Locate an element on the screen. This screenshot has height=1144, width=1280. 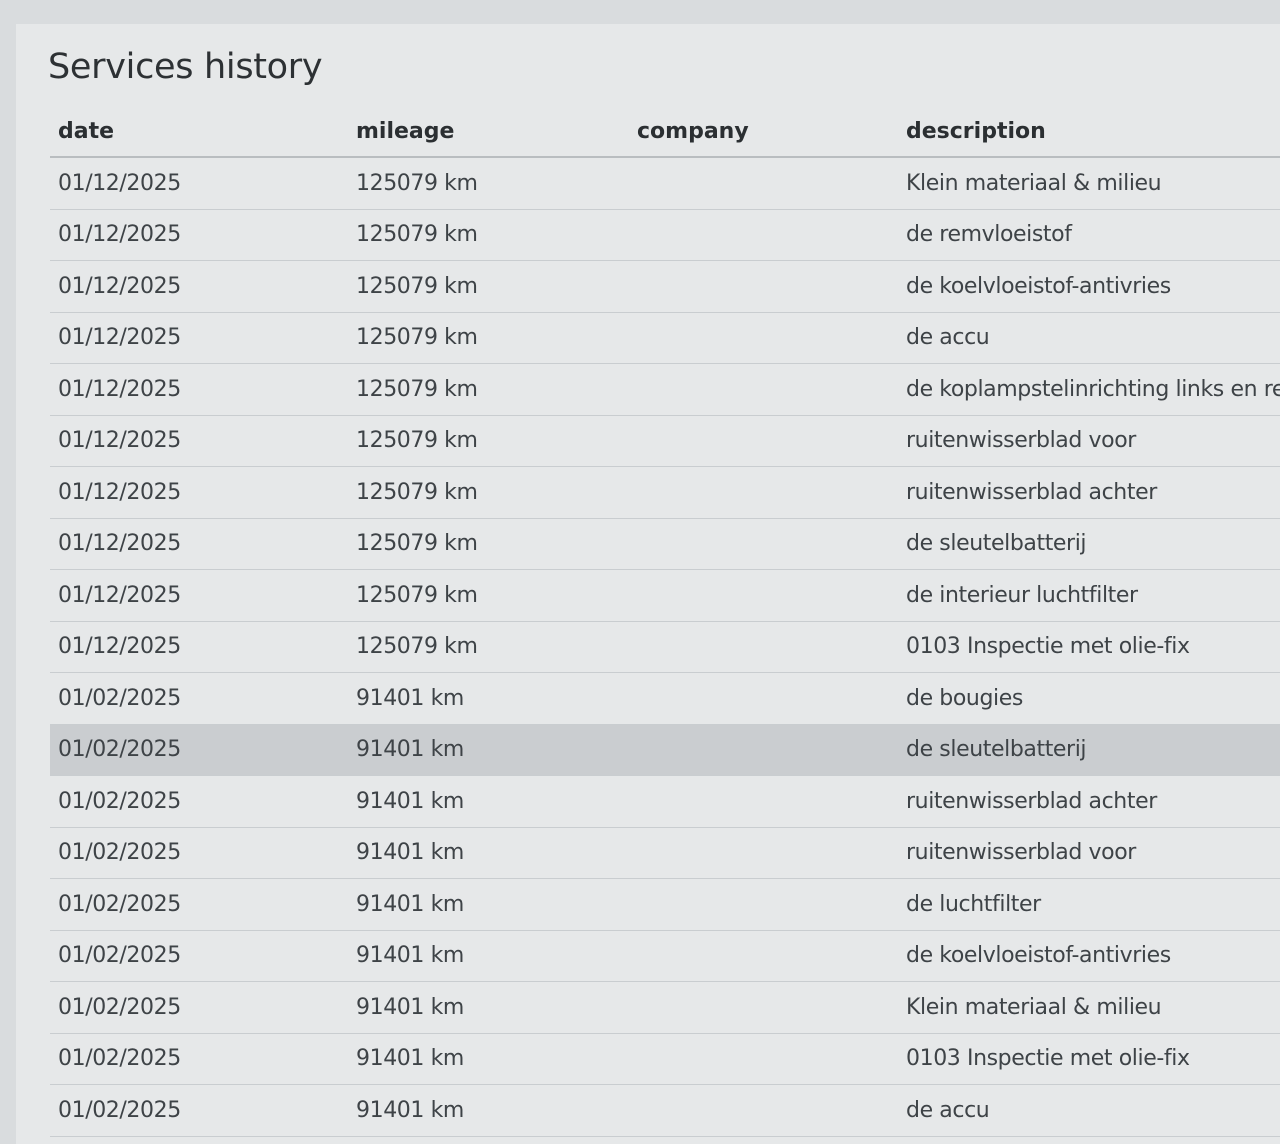
table-row: 01/02/2025 91401 km de accu is located at coordinates (665, 1110).